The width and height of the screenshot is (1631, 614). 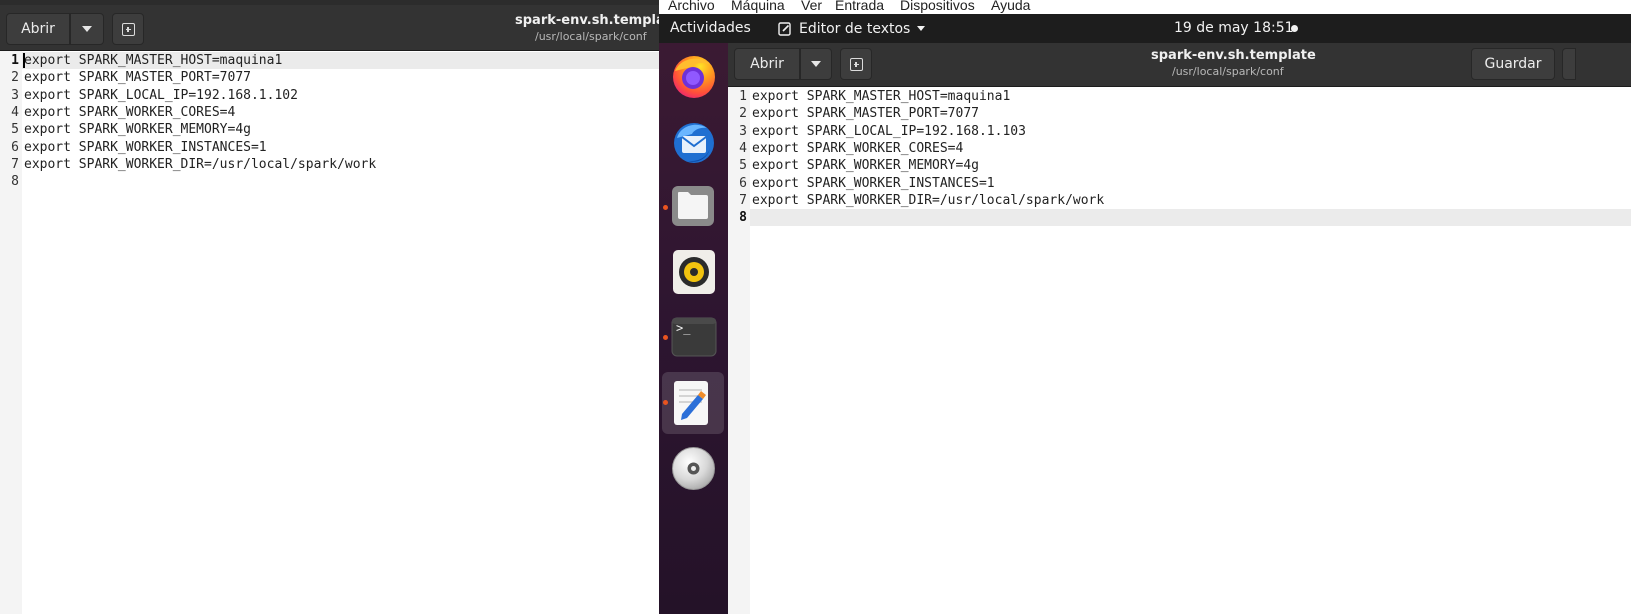 I want to click on save-button-label: Guardar, so click(x=1513, y=64).